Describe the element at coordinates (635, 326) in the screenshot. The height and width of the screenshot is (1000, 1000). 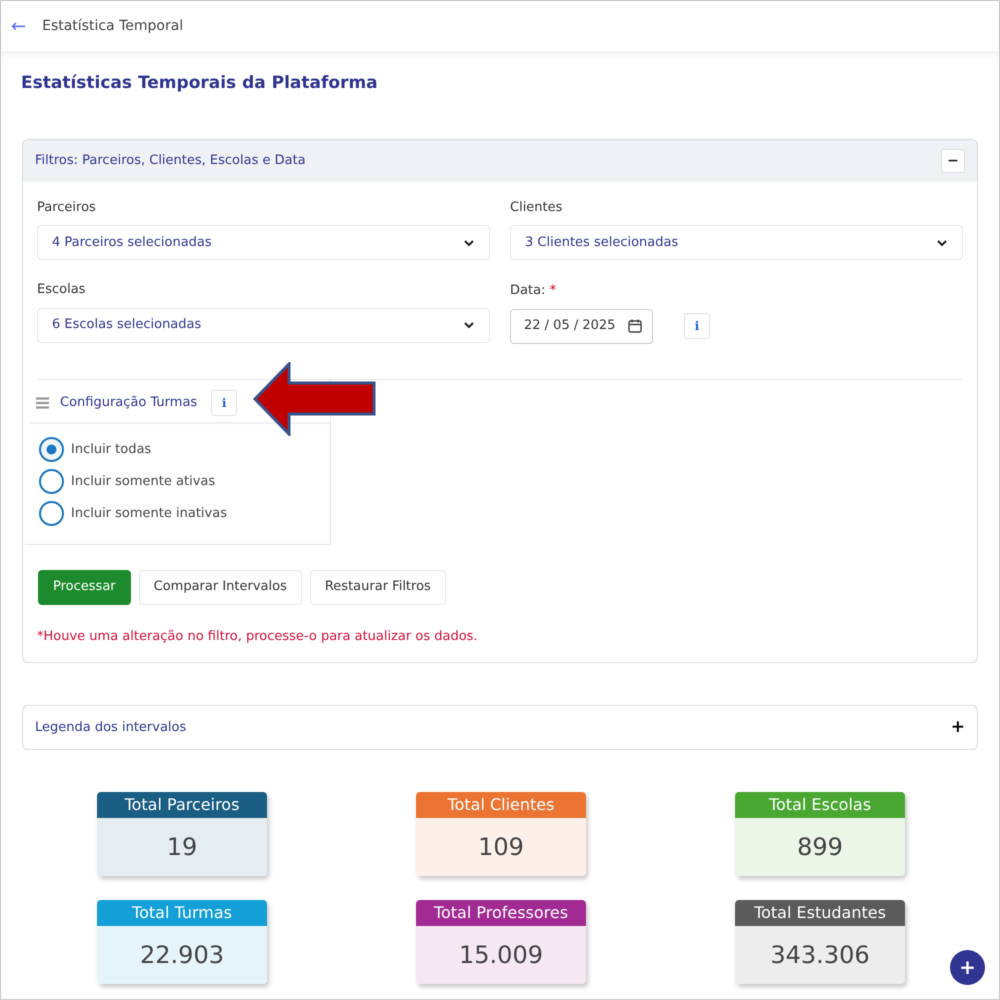
I see `calendar-icon` at that location.